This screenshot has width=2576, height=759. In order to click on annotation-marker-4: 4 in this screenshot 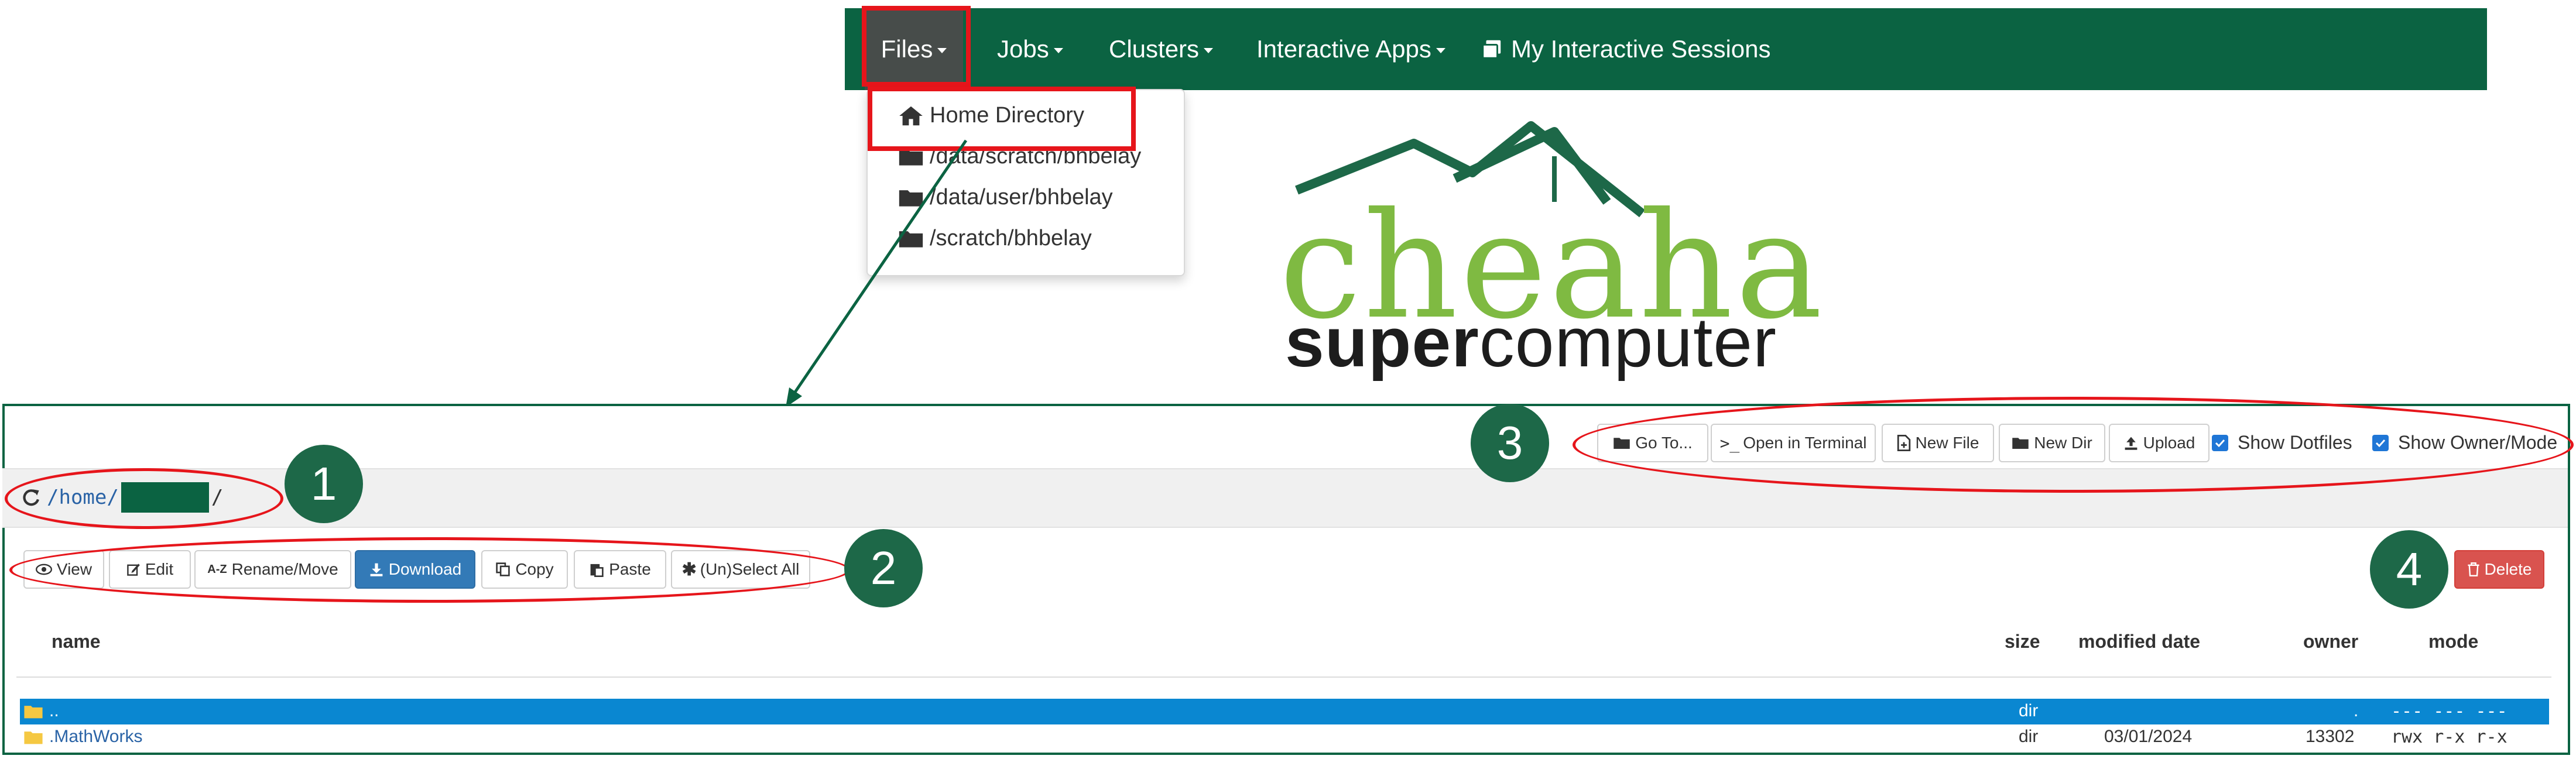, I will do `click(2409, 569)`.